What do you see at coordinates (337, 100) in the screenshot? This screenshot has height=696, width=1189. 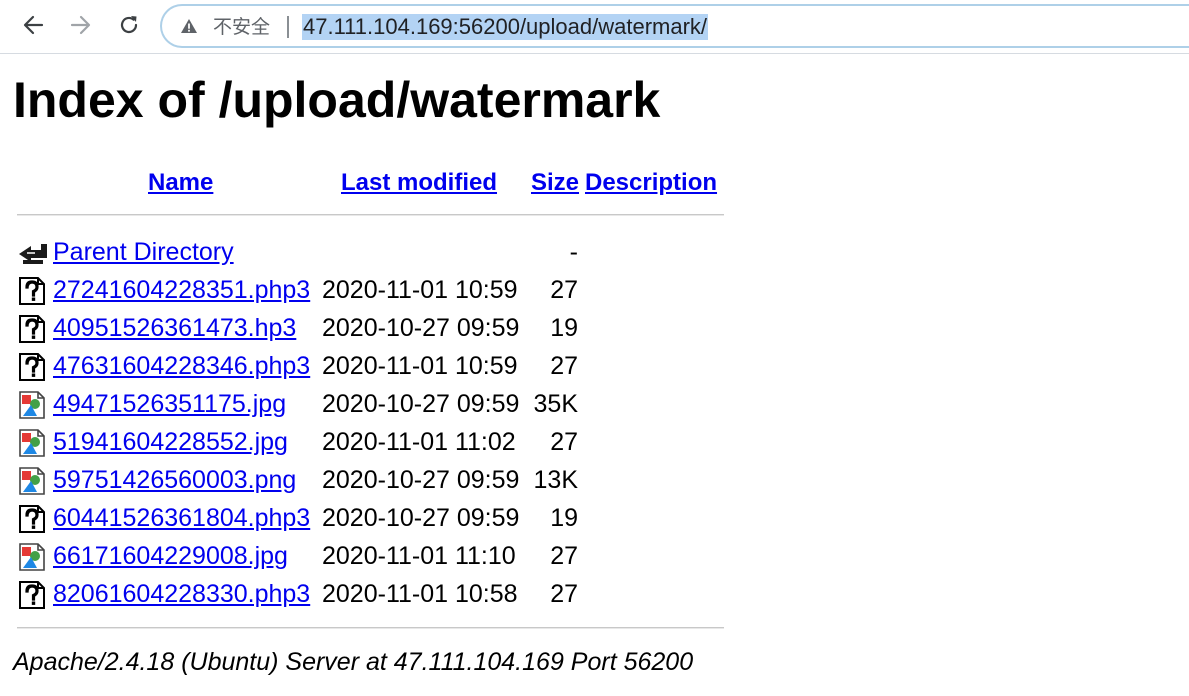 I see `page-title: Index of /upload/watermark` at bounding box center [337, 100].